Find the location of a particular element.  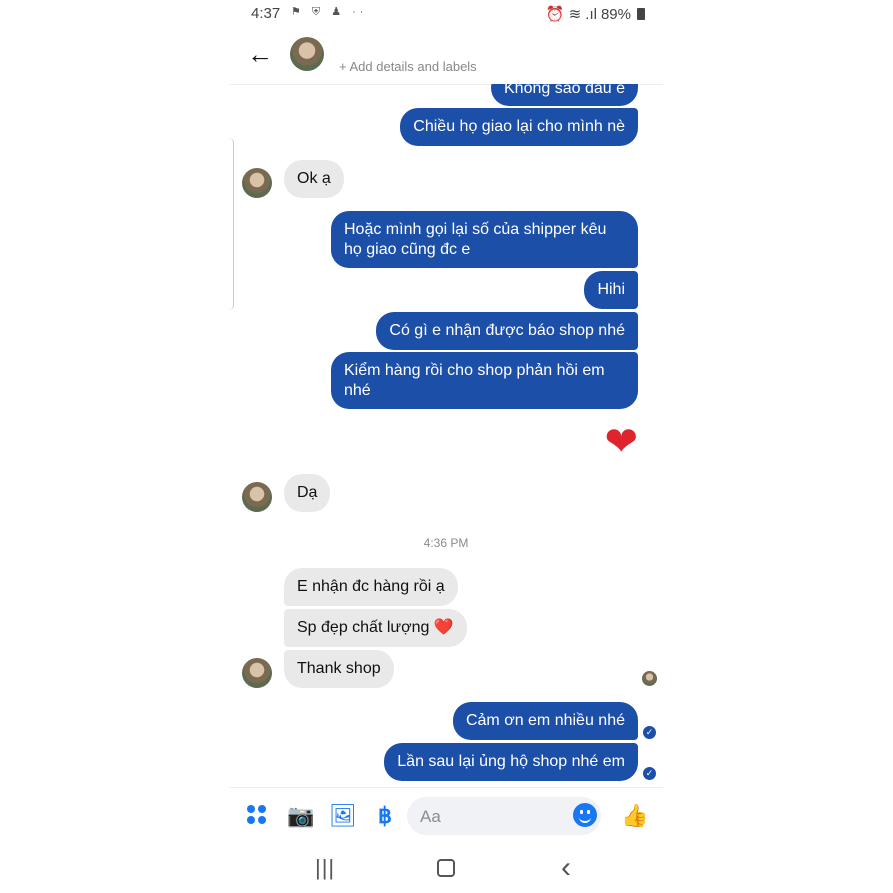

status-bar: 4:37 ⚑ ⛨ ♟ ·· ⏰ ≋ .ıl 89% is located at coordinates (446, 14).